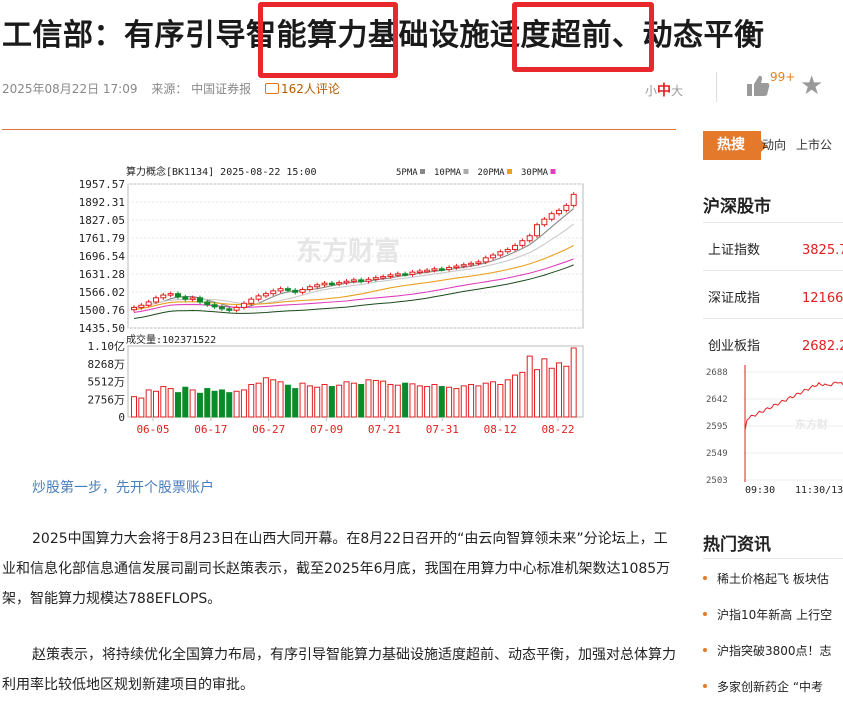  What do you see at coordinates (774, 145) in the screenshot?
I see `hot-link: 动向` at bounding box center [774, 145].